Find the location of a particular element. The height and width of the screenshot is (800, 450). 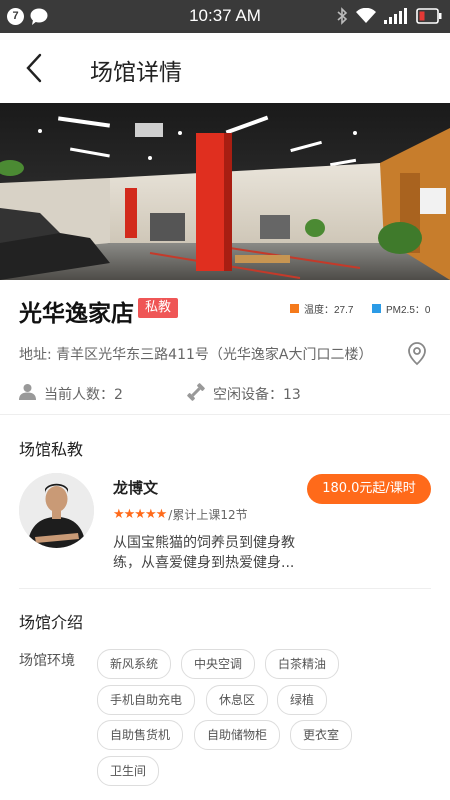

back-button is located at coordinates (35, 68).